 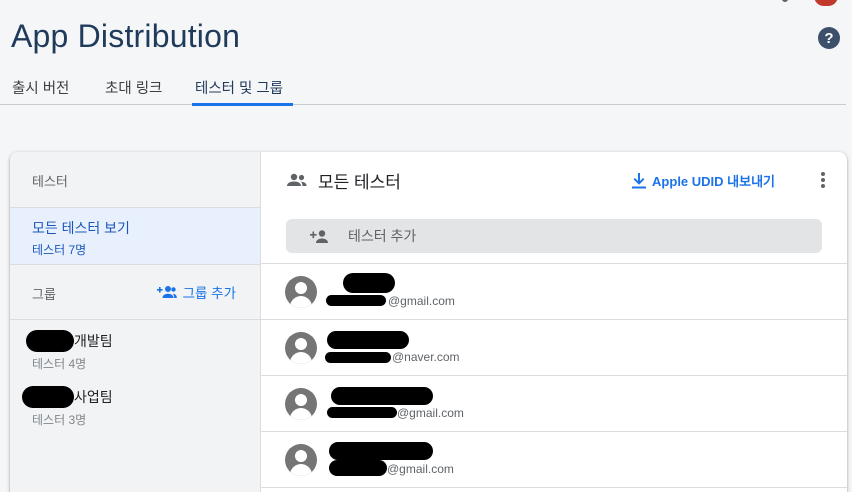 I want to click on tab-testers-groups: 테스터 및 그룹, so click(x=242, y=88).